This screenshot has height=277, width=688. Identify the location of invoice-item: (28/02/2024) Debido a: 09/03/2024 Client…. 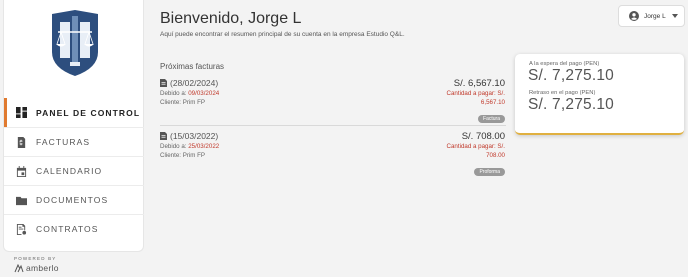
(333, 102).